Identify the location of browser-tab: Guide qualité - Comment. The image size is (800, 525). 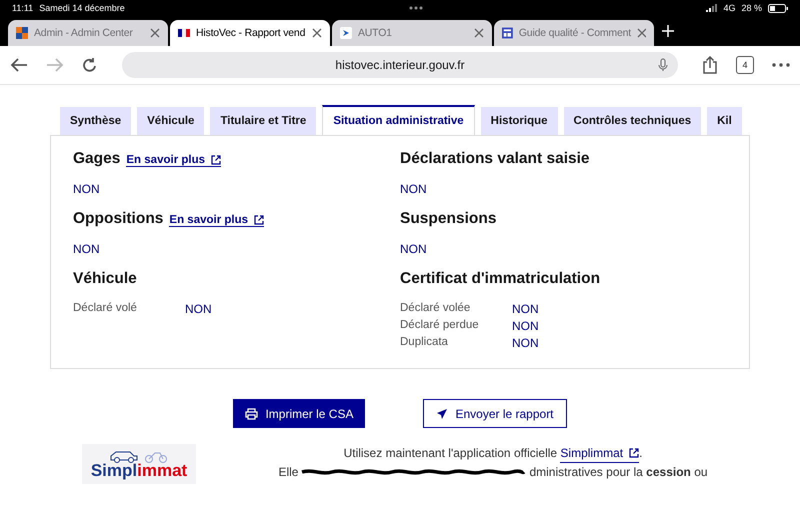
(574, 33).